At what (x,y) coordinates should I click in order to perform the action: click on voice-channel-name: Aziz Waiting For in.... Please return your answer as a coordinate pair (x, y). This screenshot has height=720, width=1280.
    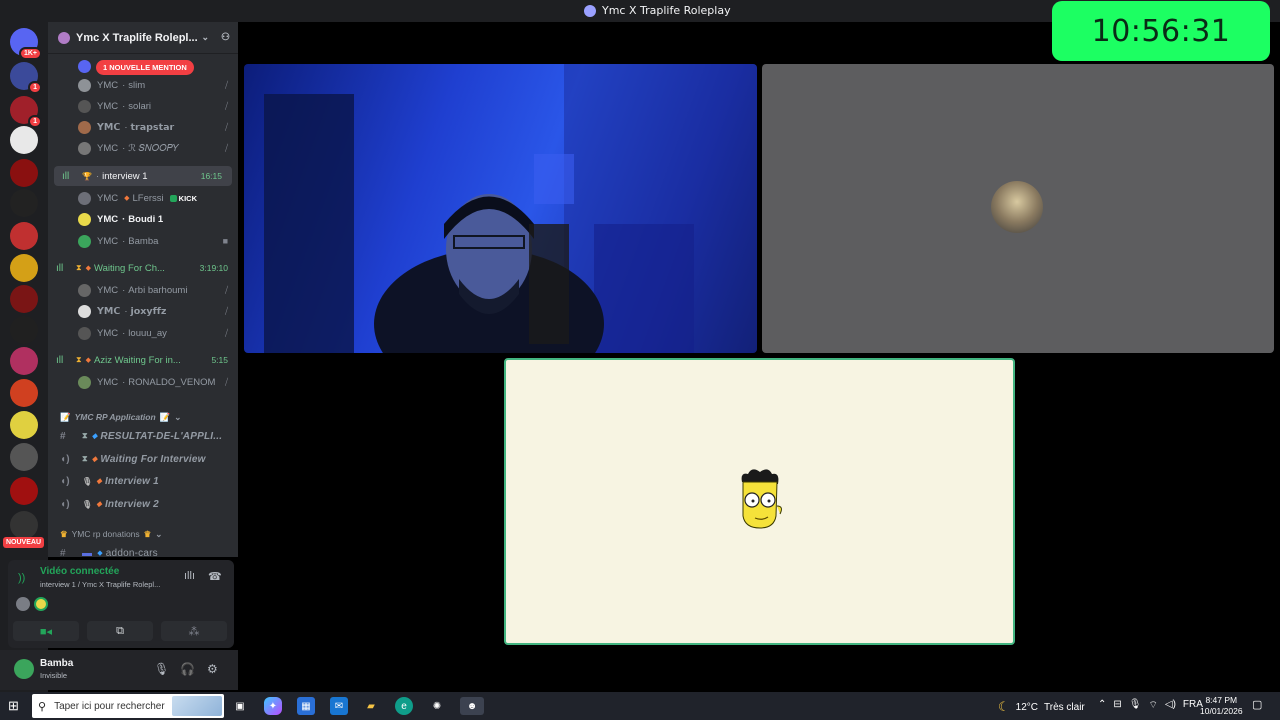
    Looking at the image, I should click on (137, 360).